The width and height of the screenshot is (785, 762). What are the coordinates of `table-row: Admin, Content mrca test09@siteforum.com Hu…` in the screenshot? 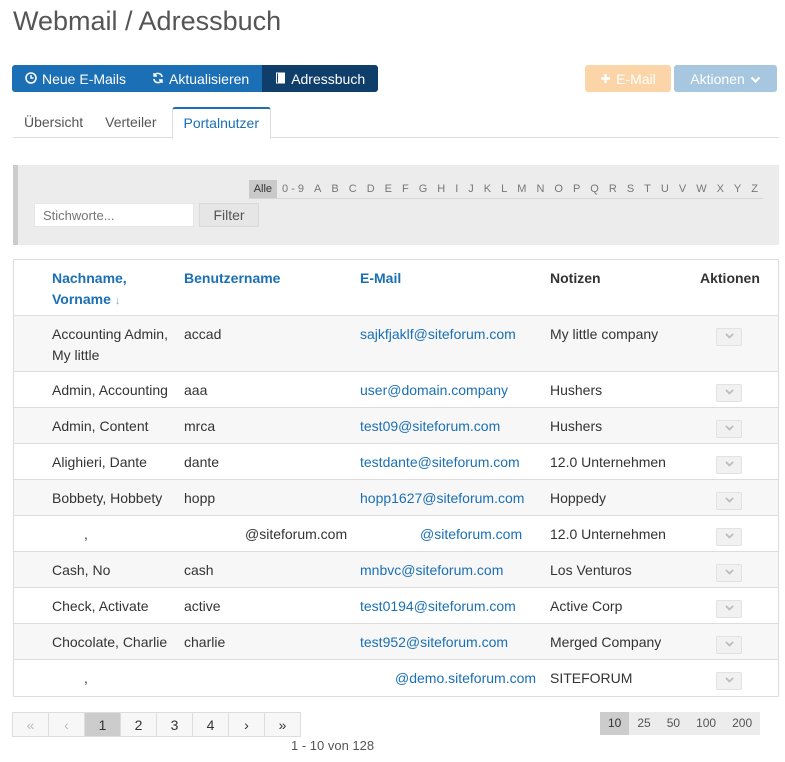 It's located at (396, 424).